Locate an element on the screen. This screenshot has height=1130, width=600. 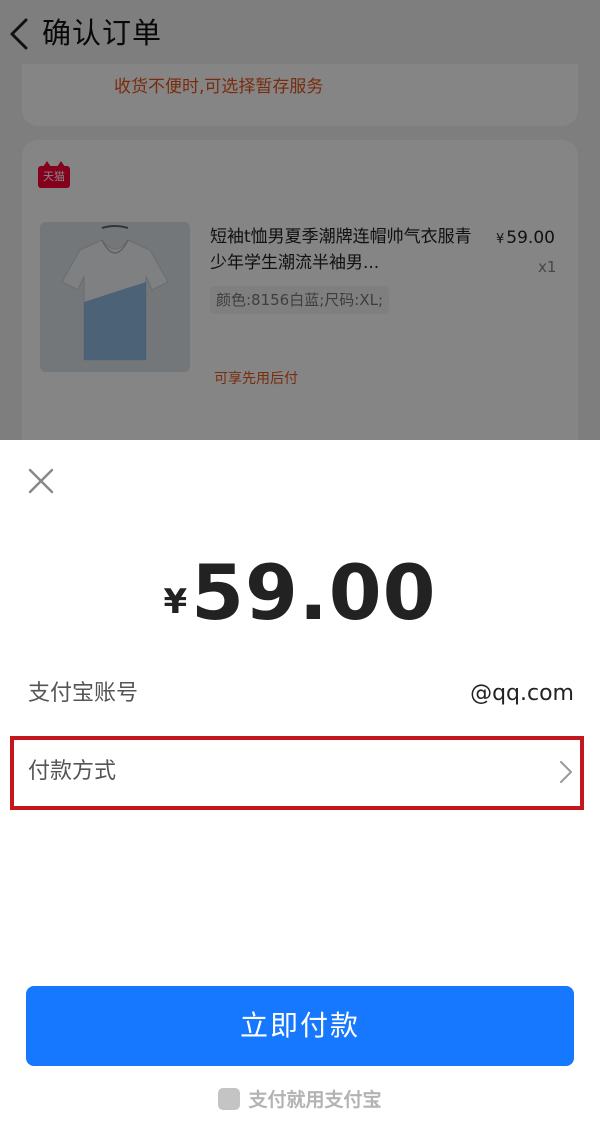
payment-amount: ¥59.00 is located at coordinates (300, 592).